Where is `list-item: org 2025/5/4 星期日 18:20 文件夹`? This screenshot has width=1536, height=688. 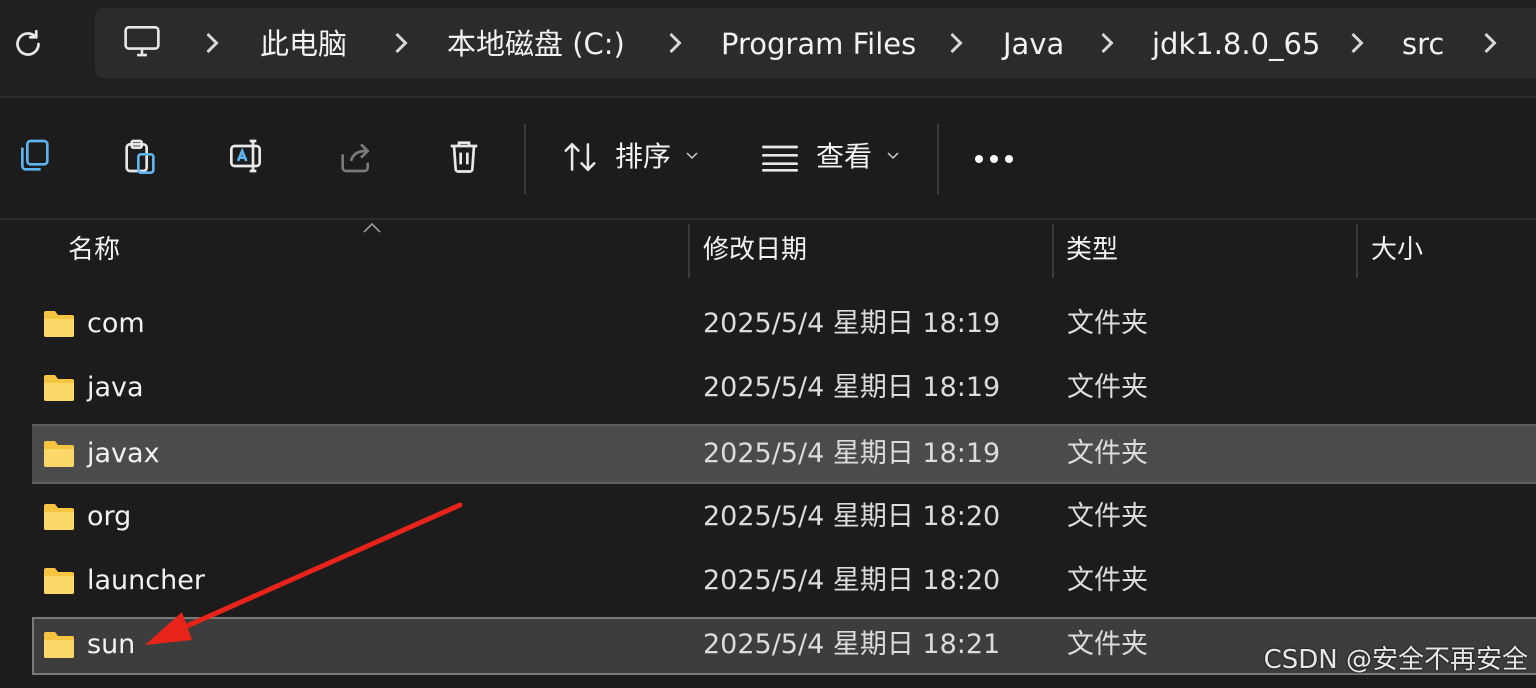
list-item: org 2025/5/4 星期日 18:20 文件夹 is located at coordinates (784, 517).